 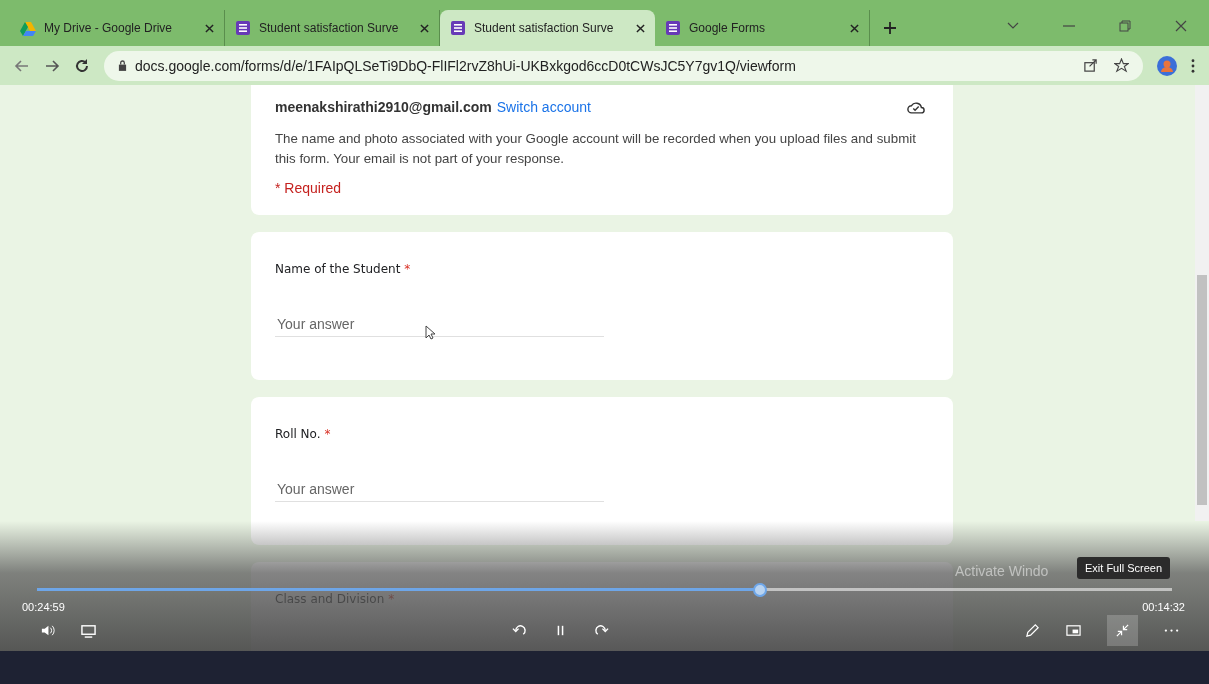 I want to click on forward-icon, so click(x=52, y=65).